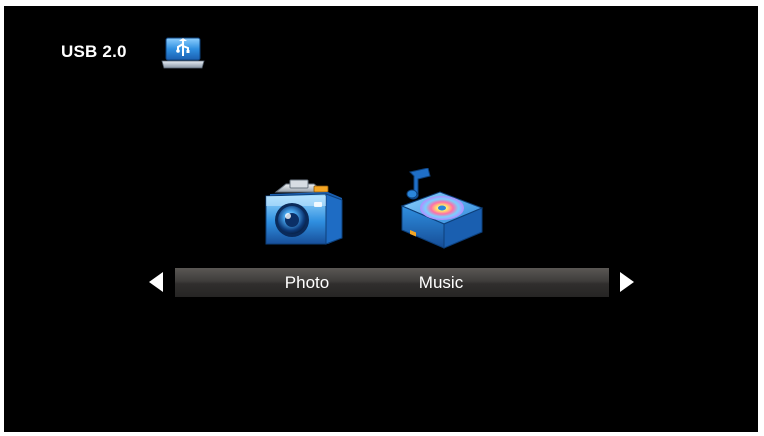 This screenshot has width=764, height=436. Describe the element at coordinates (94, 51) in the screenshot. I see `source-label: USB 2.0` at that location.